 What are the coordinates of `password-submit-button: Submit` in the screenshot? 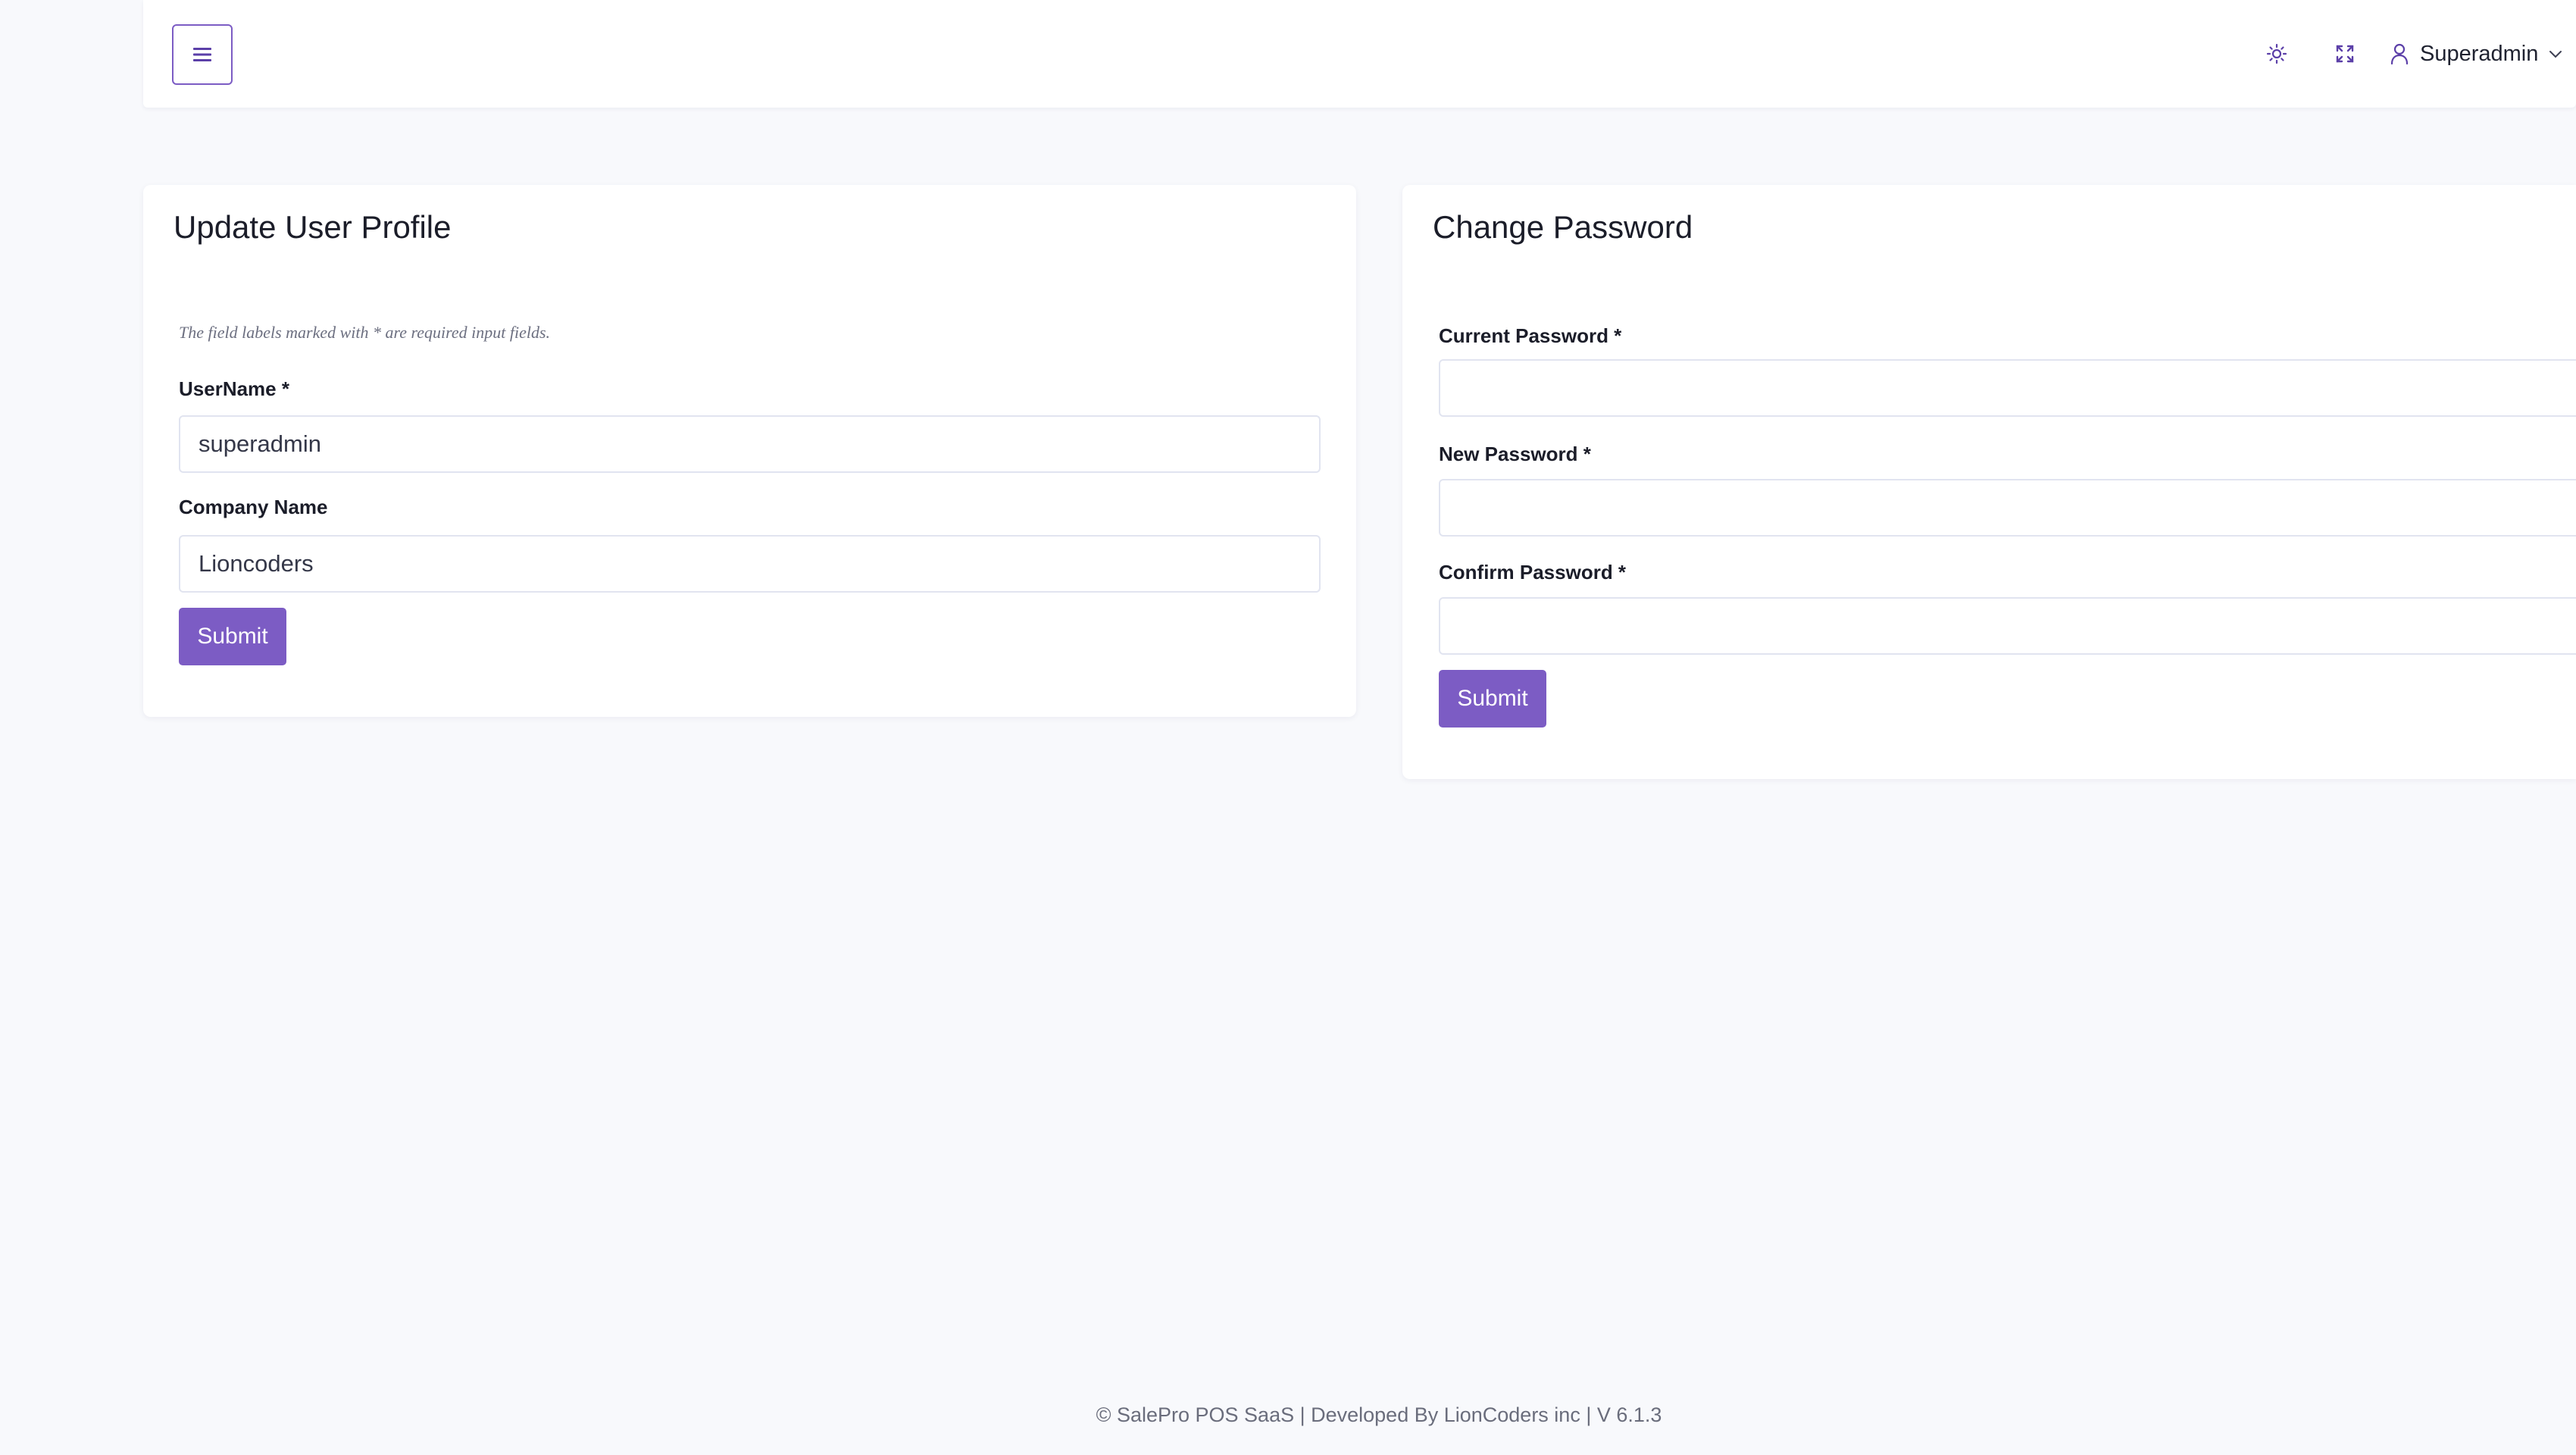 It's located at (1492, 699).